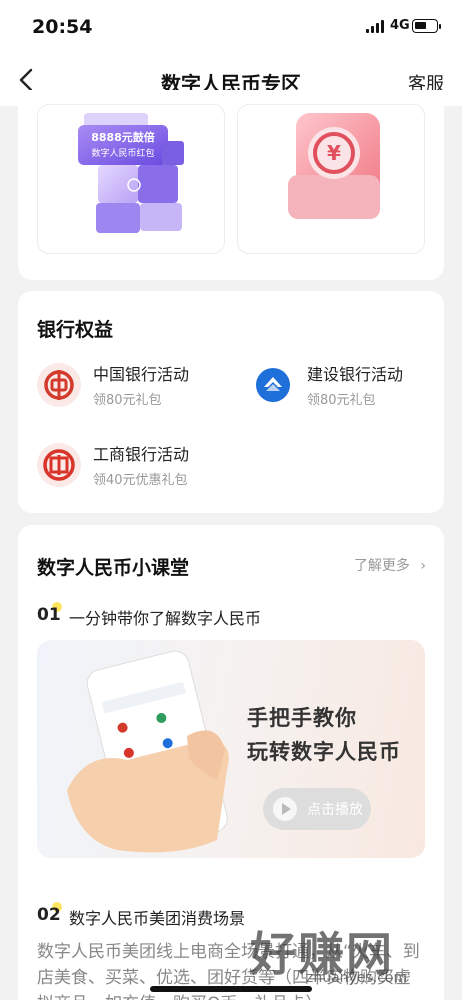 The height and width of the screenshot is (1000, 462). I want to click on play-button: 点击播放, so click(317, 809).